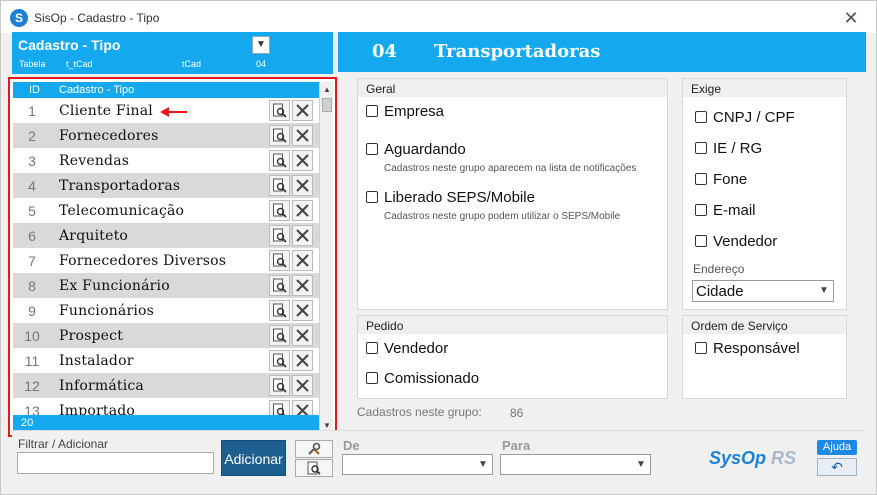 The height and width of the screenshot is (495, 877). I want to click on ordem-servico-group: Ordem de Serviço, so click(764, 357).